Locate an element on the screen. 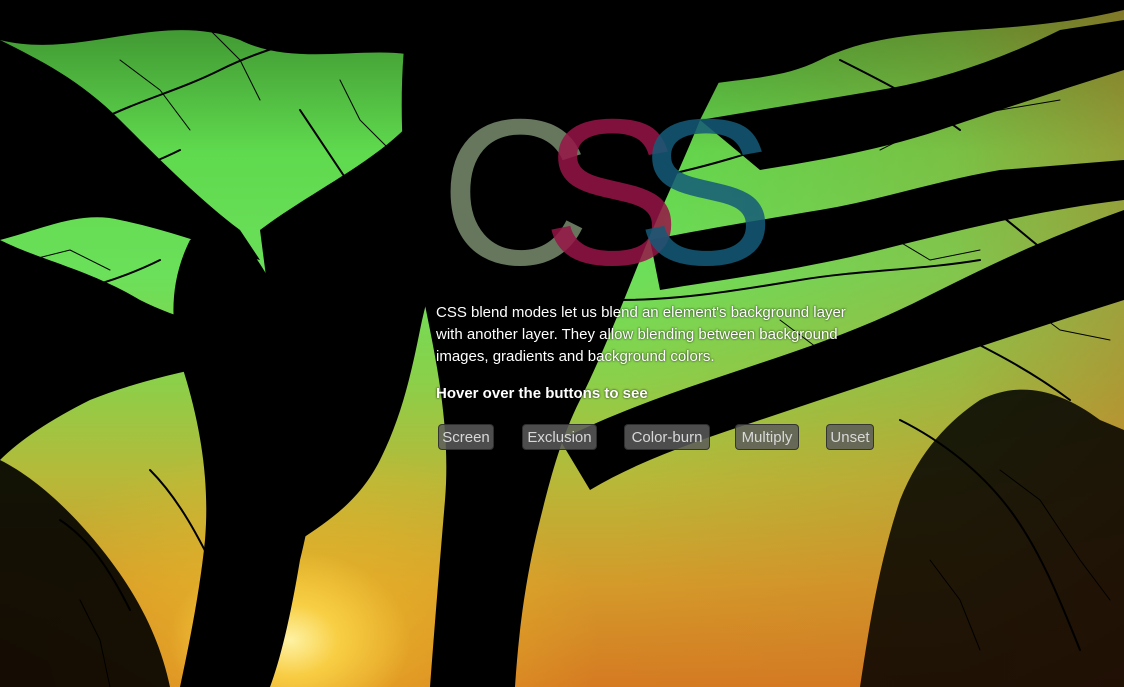 This screenshot has width=1124, height=687. hover-hint-heading: Hover over the buttons to see is located at coordinates (542, 393).